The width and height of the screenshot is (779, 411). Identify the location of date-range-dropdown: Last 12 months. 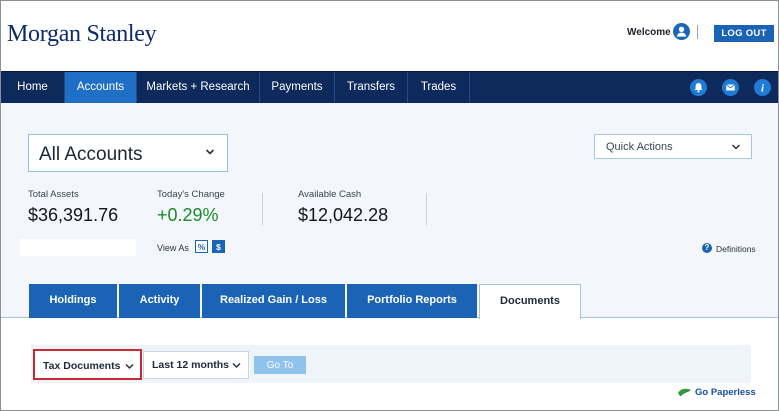
(196, 365).